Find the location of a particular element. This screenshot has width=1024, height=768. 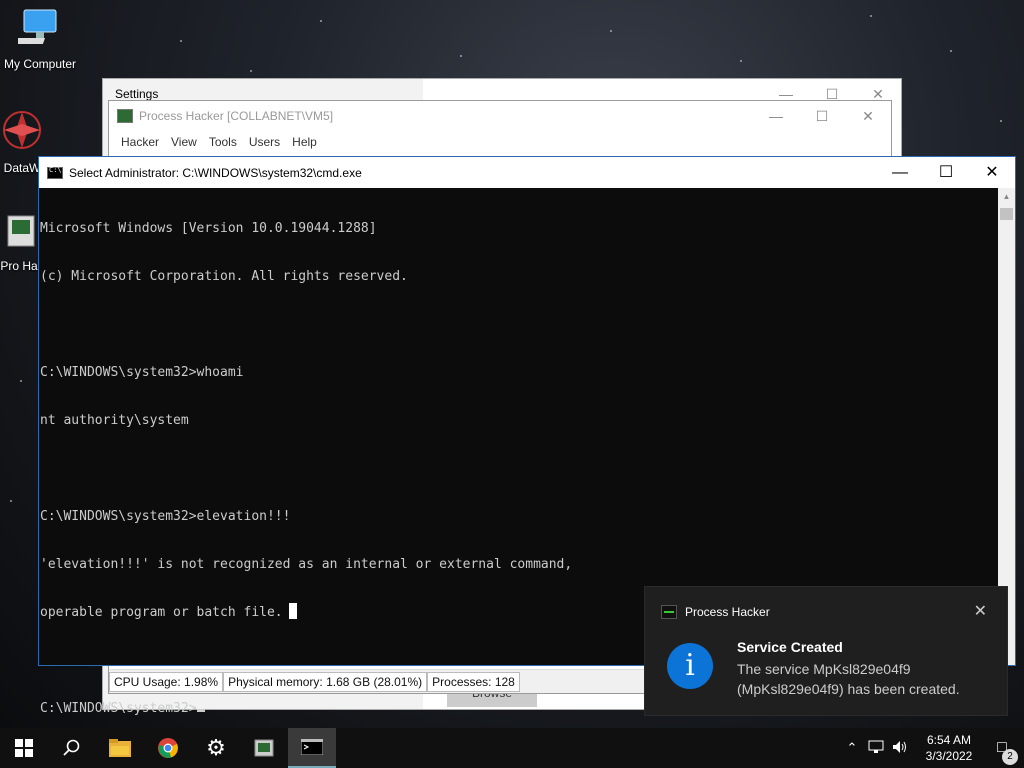

windows-logo-icon is located at coordinates (24, 748).